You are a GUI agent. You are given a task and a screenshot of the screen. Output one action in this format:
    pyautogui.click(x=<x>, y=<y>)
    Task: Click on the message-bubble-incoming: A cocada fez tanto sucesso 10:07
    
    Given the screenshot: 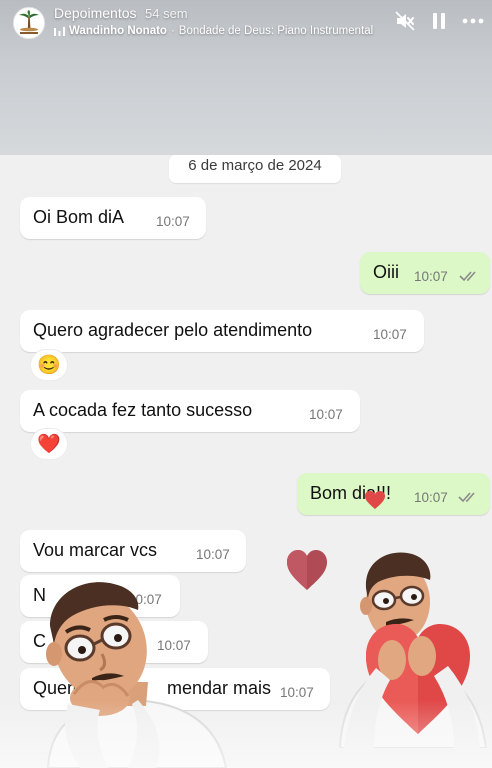 What is the action you would take?
    pyautogui.click(x=190, y=411)
    